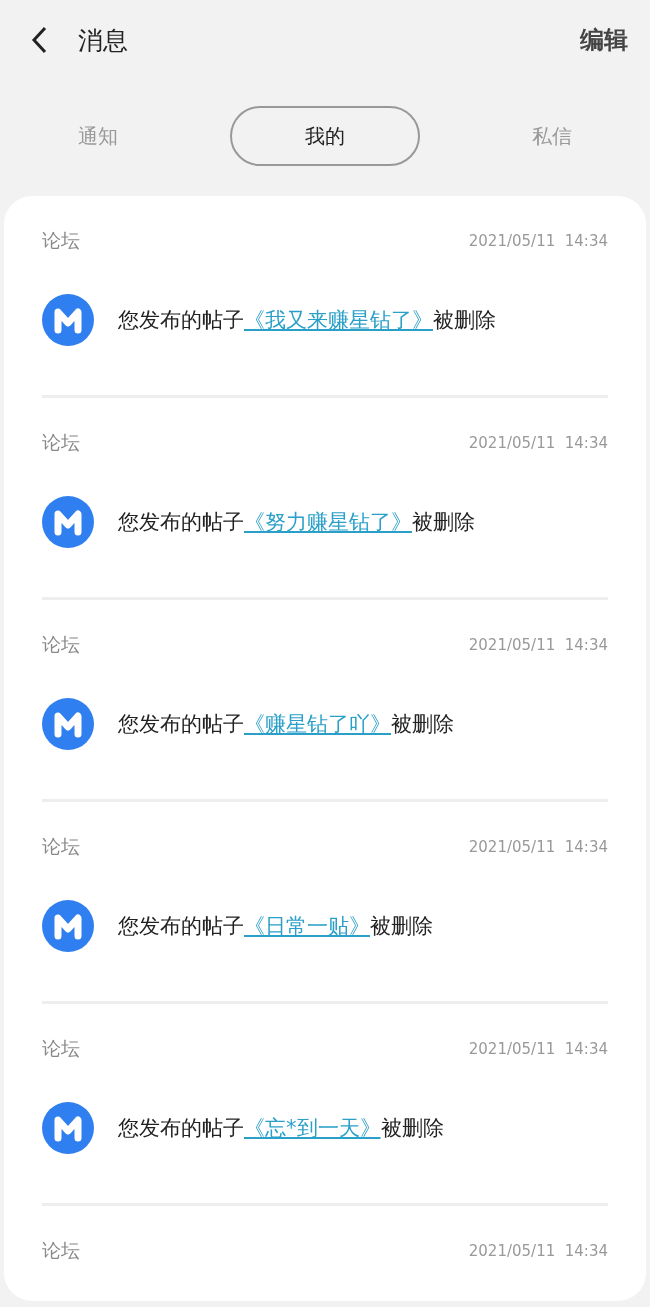  I want to click on page-title: 消息, so click(103, 40).